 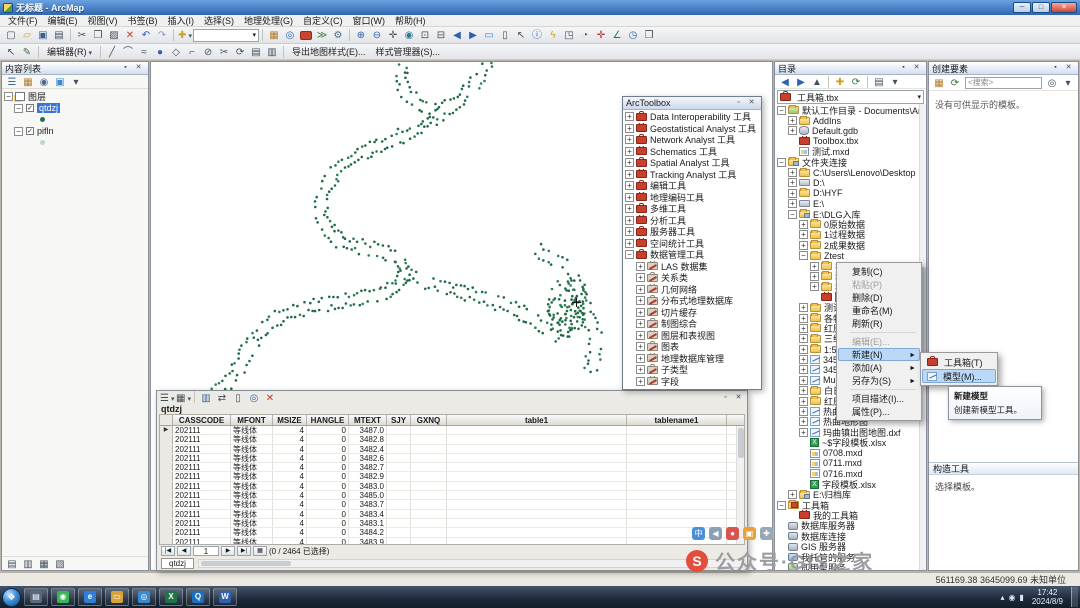 What do you see at coordinates (766, 533) in the screenshot?
I see `settings-icon: ✚` at bounding box center [766, 533].